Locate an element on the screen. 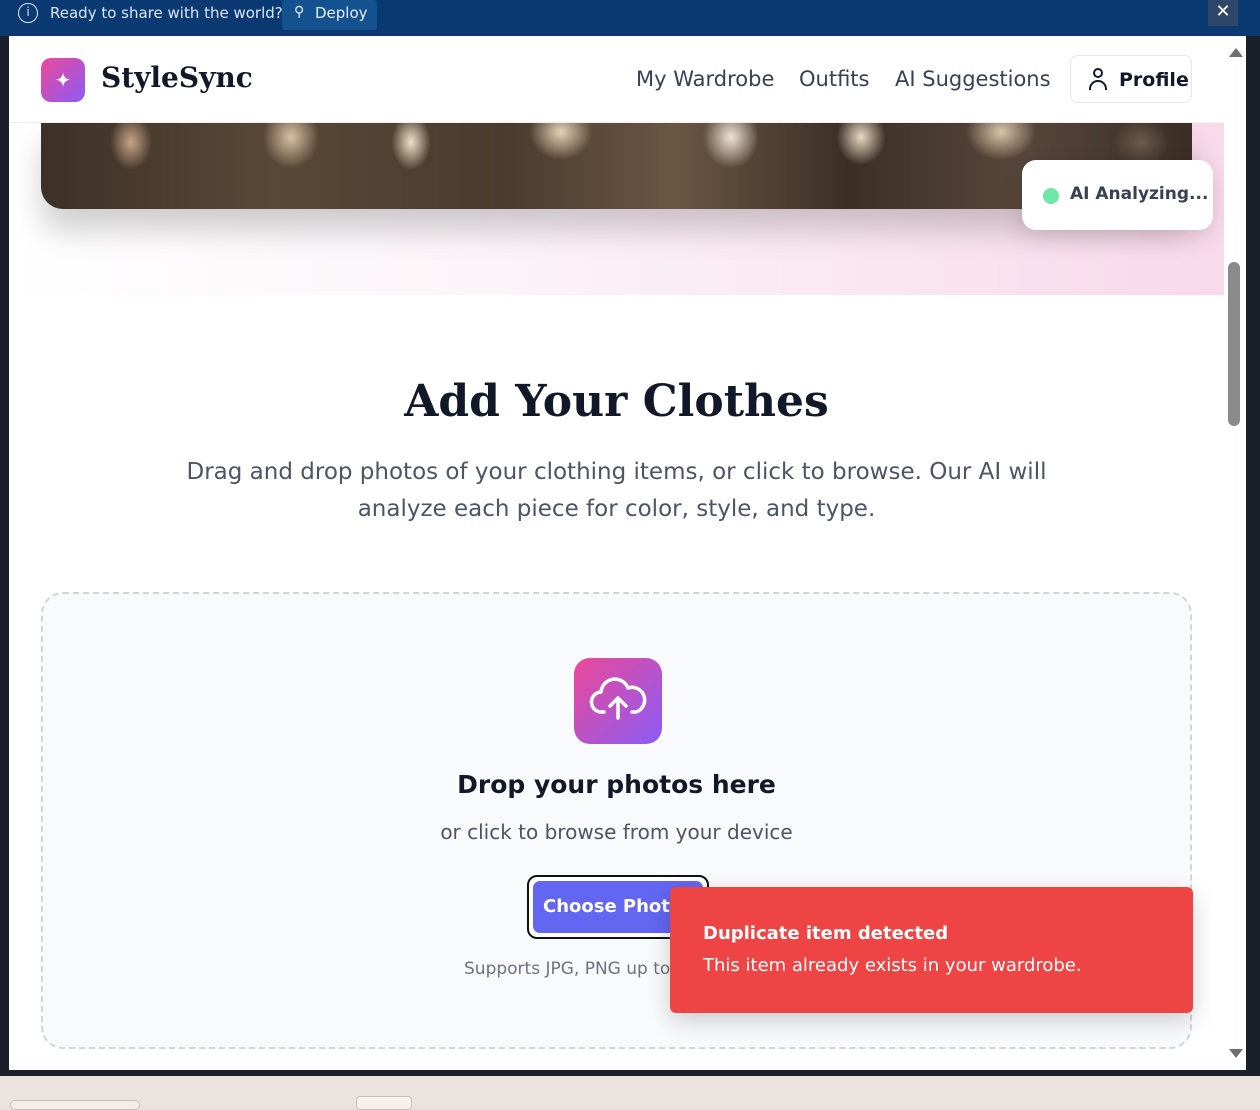 The height and width of the screenshot is (1110, 1260). window-edge is located at coordinates (1253, 556).